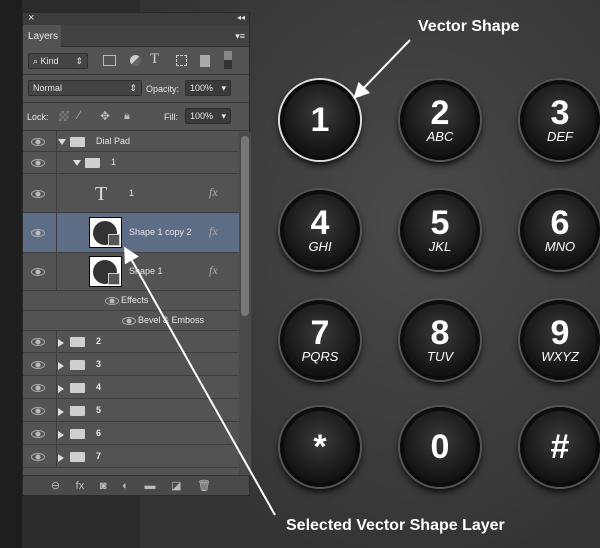  I want to click on lock-label: Lock:, so click(38, 117).